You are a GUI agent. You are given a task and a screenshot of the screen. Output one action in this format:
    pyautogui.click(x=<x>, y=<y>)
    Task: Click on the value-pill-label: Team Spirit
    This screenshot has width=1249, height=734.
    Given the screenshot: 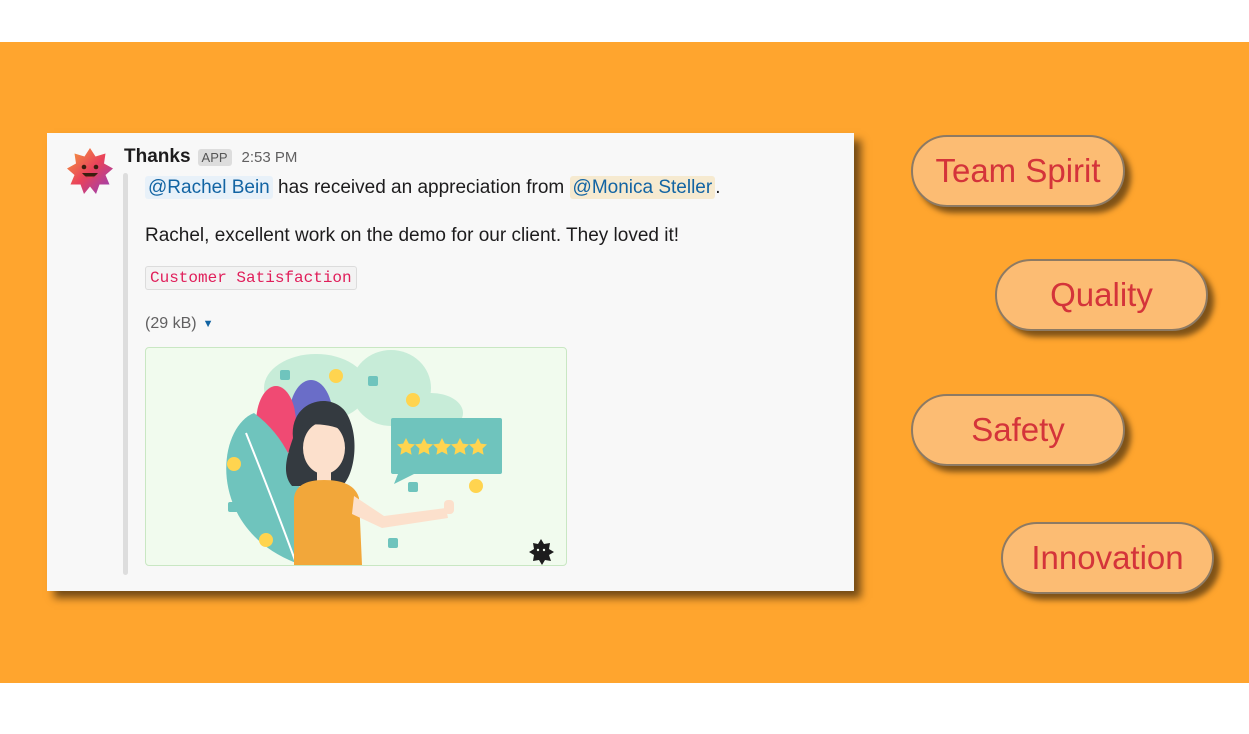 What is the action you would take?
    pyautogui.click(x=1018, y=170)
    